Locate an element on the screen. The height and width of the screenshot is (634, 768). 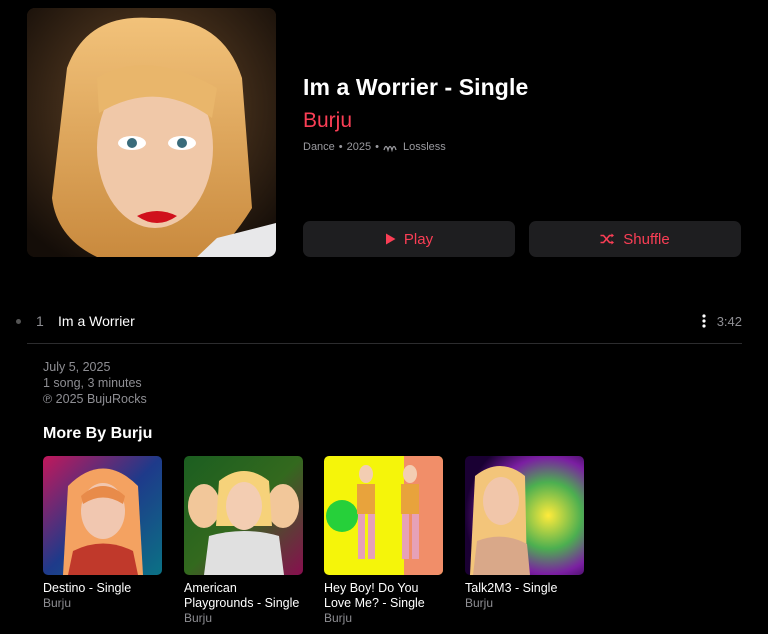
album-meta: Dance • 2025 • Lossless is located at coordinates (374, 147).